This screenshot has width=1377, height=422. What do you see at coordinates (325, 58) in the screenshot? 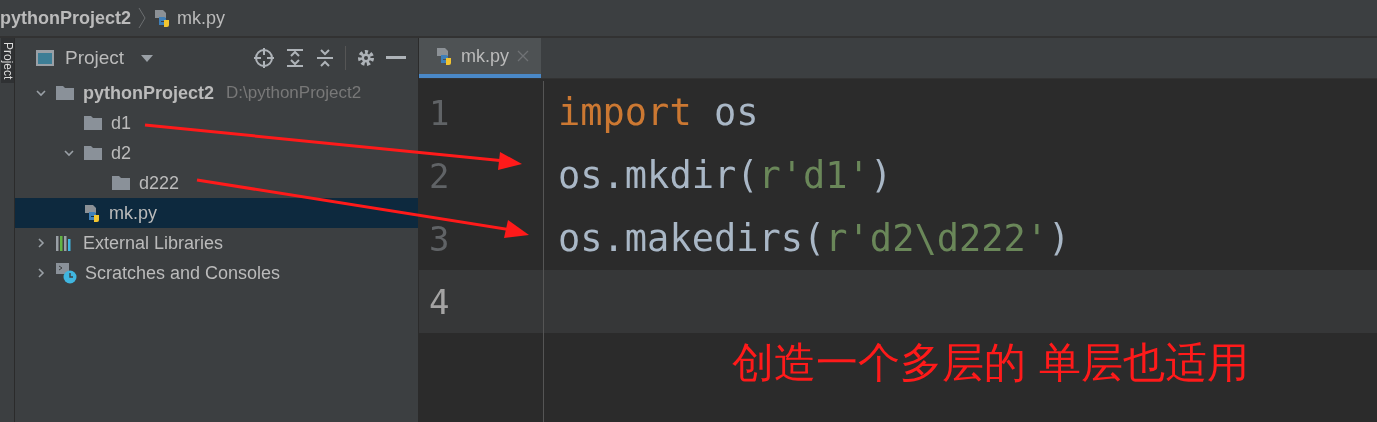
I see `collapse-all-icon` at bounding box center [325, 58].